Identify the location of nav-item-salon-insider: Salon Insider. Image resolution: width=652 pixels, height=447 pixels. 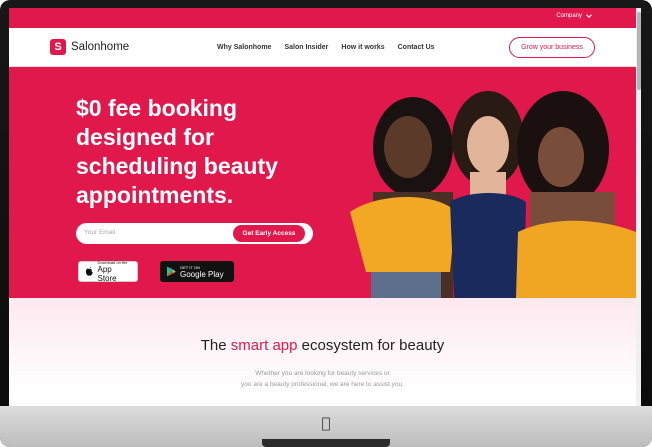
(306, 47).